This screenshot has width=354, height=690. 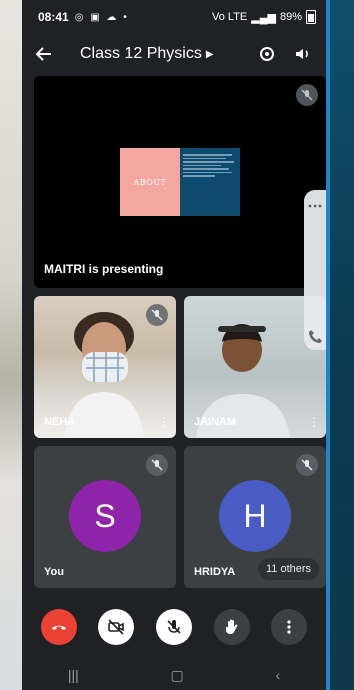 I want to click on floating-side-handle, so click(x=315, y=270).